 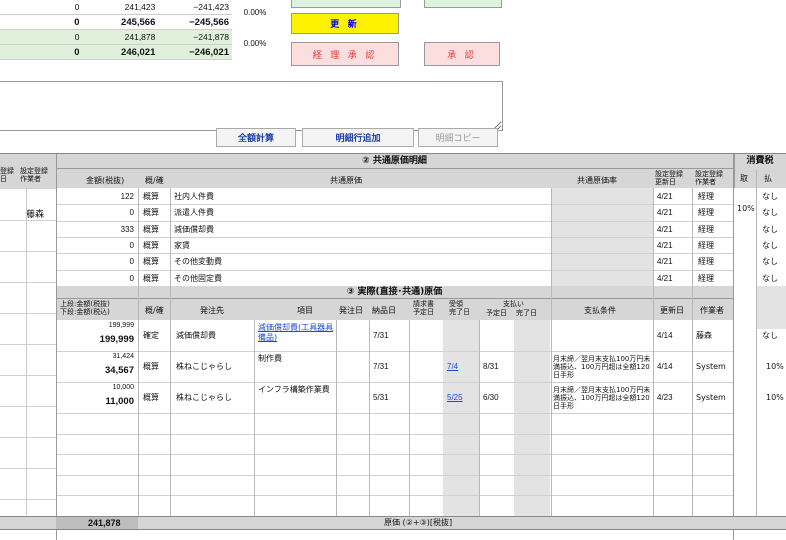 What do you see at coordinates (119, 401) in the screenshot?
I see `actual-amount-bottom: 11,000` at bounding box center [119, 401].